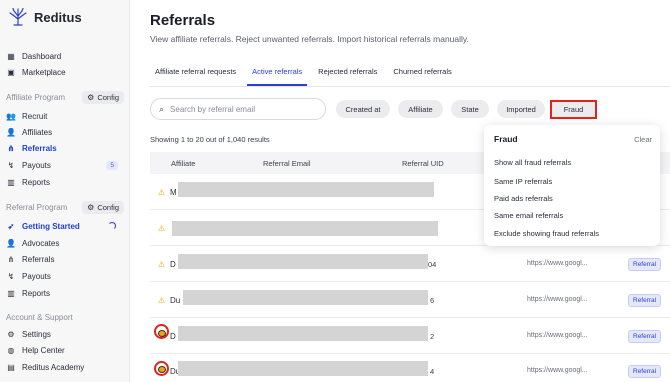 The width and height of the screenshot is (670, 382). Describe the element at coordinates (183, 163) in the screenshot. I see `column-affiliate: Affiliate` at that location.